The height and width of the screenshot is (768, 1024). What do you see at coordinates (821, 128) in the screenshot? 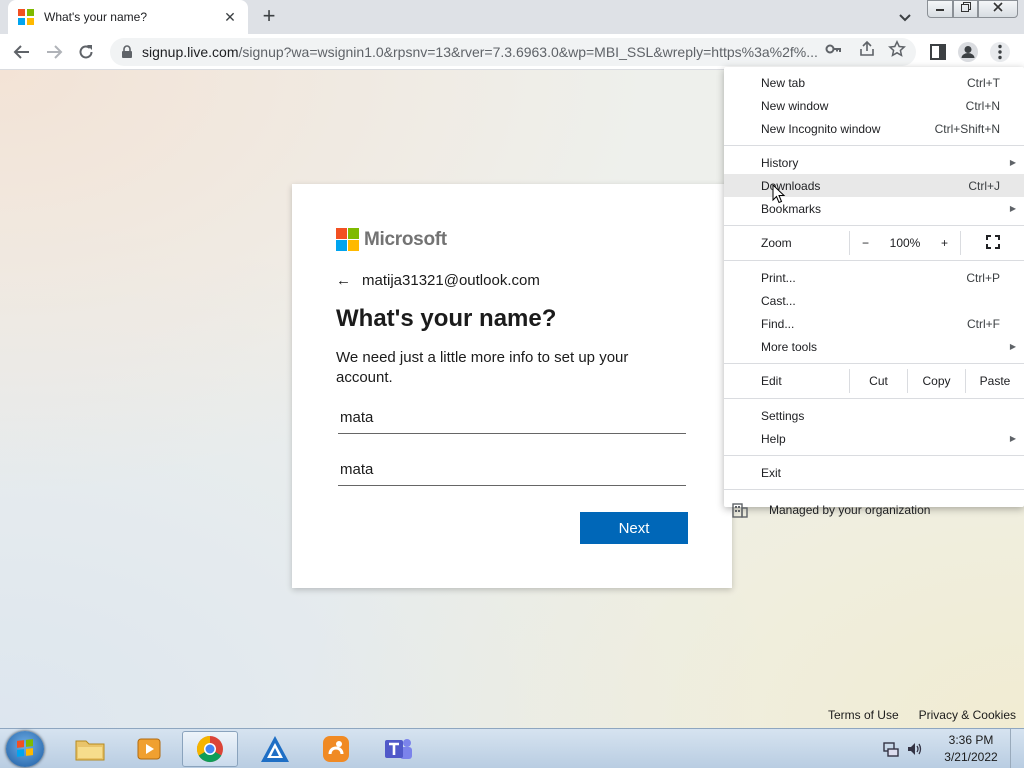
I see `menu-item-label: New Incognito window` at bounding box center [821, 128].